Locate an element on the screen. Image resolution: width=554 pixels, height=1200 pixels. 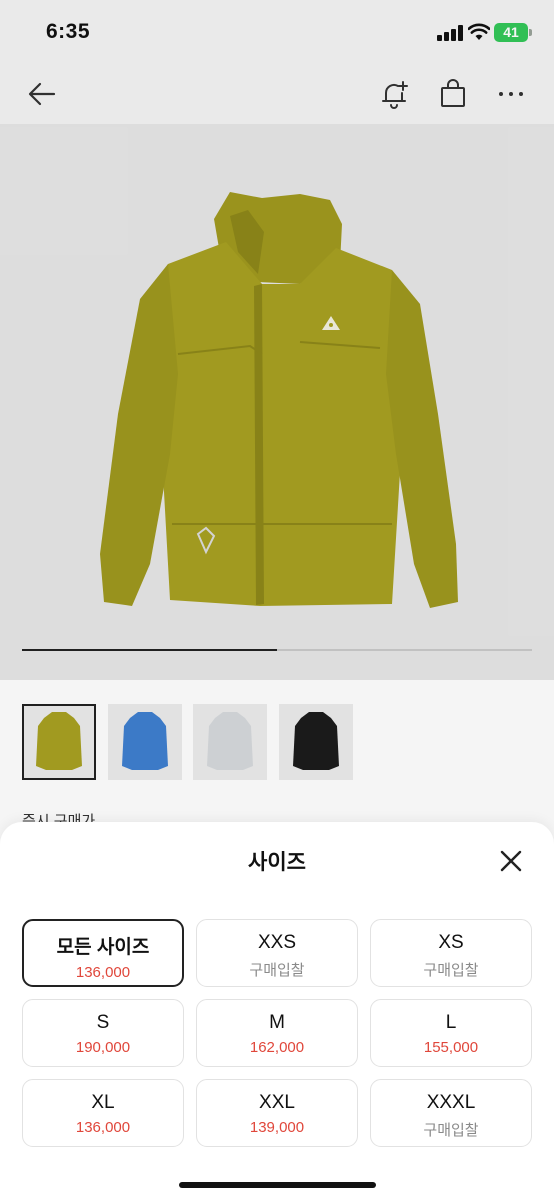
thumbnail-white-jacket is located at coordinates (230, 742).